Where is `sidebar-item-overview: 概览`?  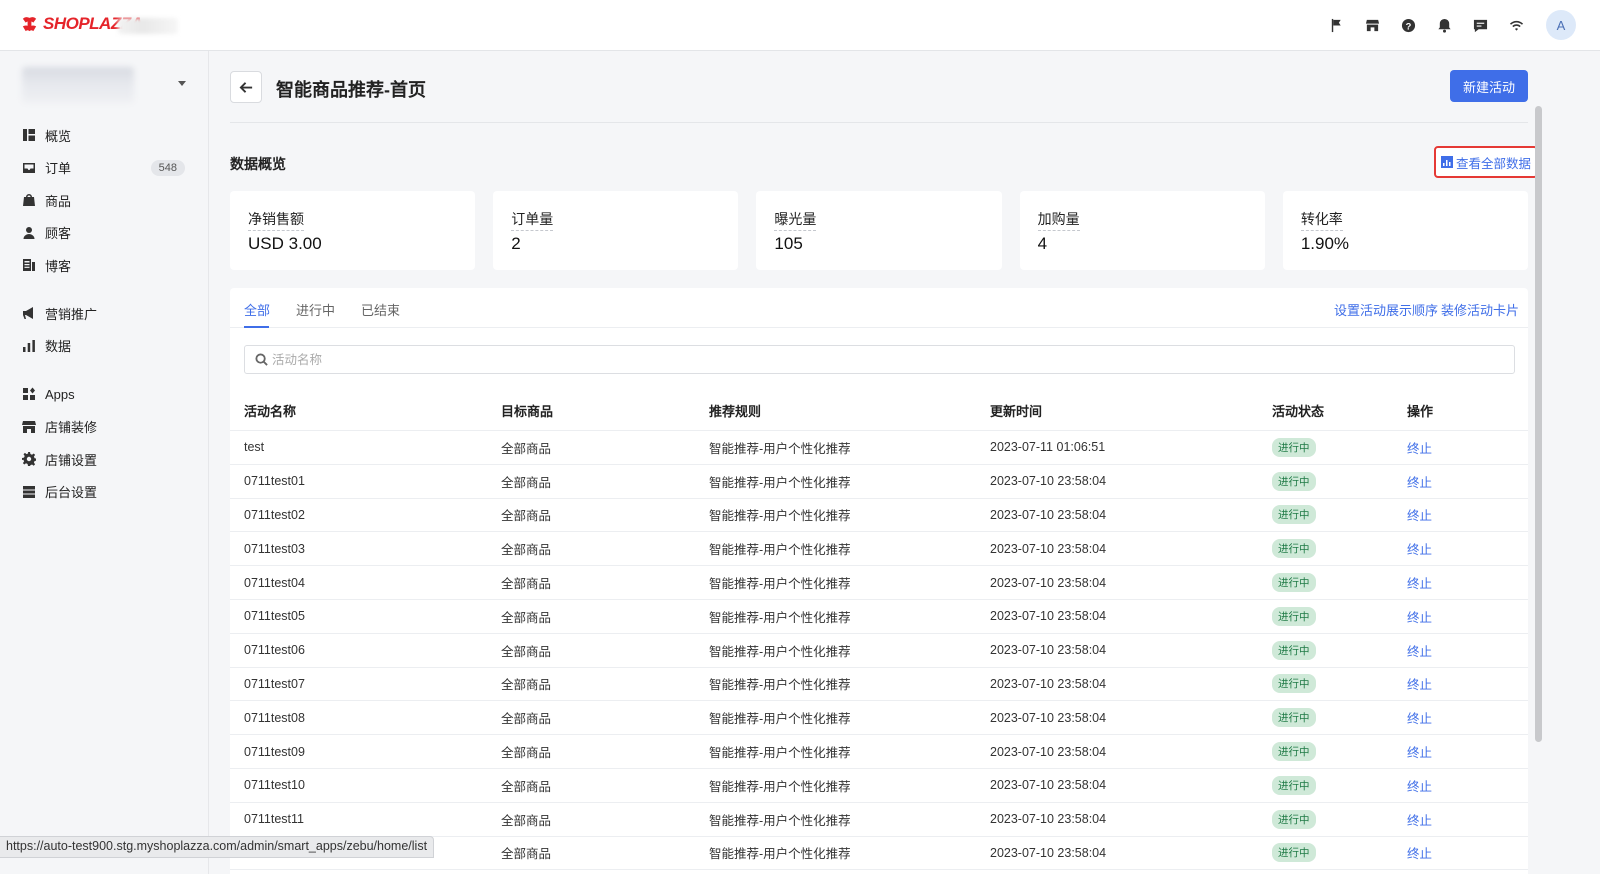
sidebar-item-overview: 概览 is located at coordinates (104, 135).